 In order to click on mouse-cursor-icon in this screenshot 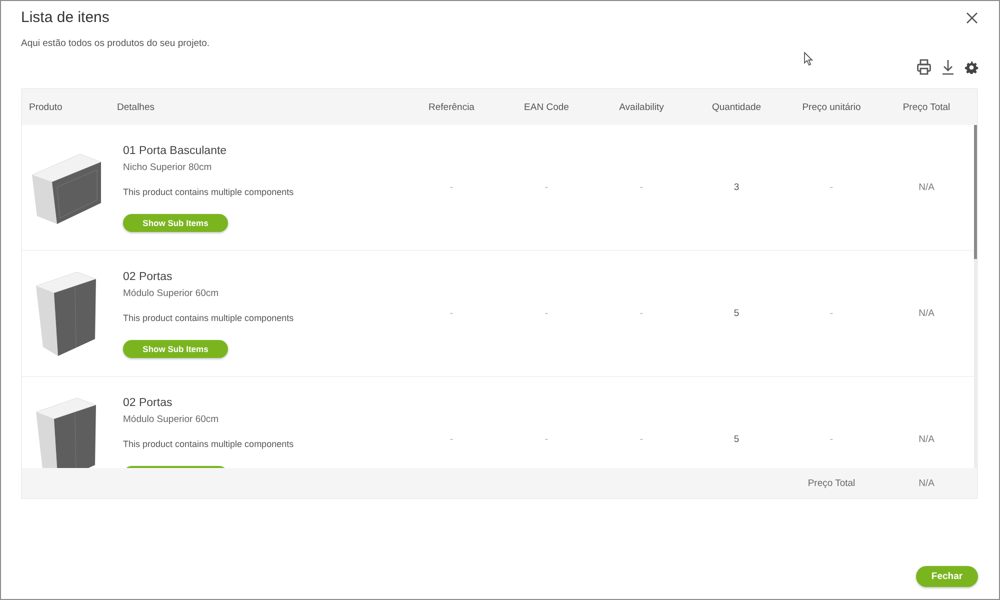, I will do `click(808, 59)`.